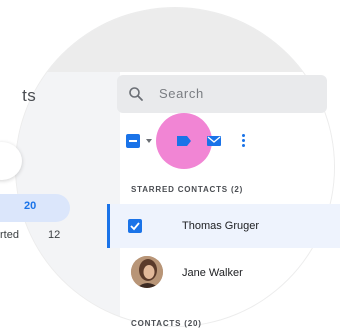 Image resolution: width=344 pixels, height=328 pixels. What do you see at coordinates (133, 141) in the screenshot?
I see `select-all-checkbox` at bounding box center [133, 141].